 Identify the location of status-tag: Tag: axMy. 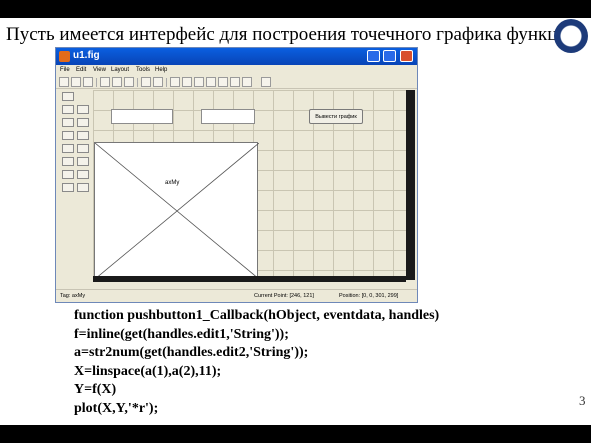
(73, 296).